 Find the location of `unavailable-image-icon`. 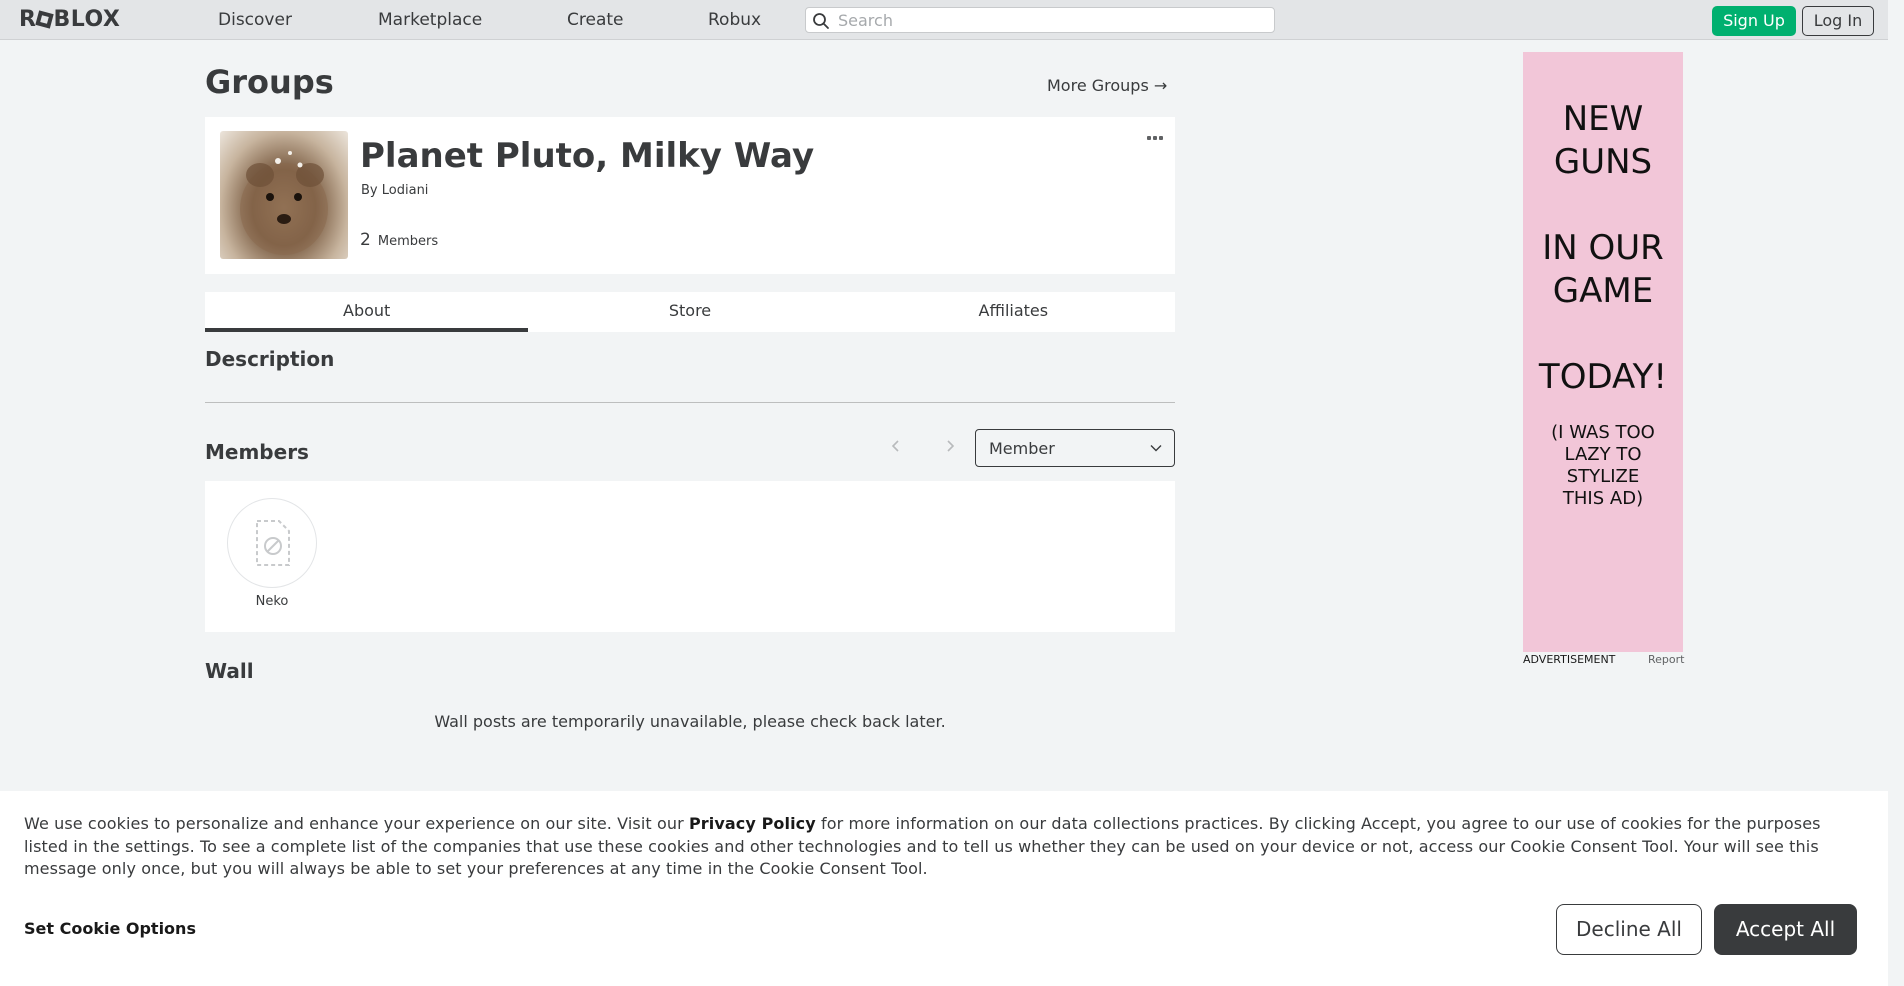

unavailable-image-icon is located at coordinates (273, 543).